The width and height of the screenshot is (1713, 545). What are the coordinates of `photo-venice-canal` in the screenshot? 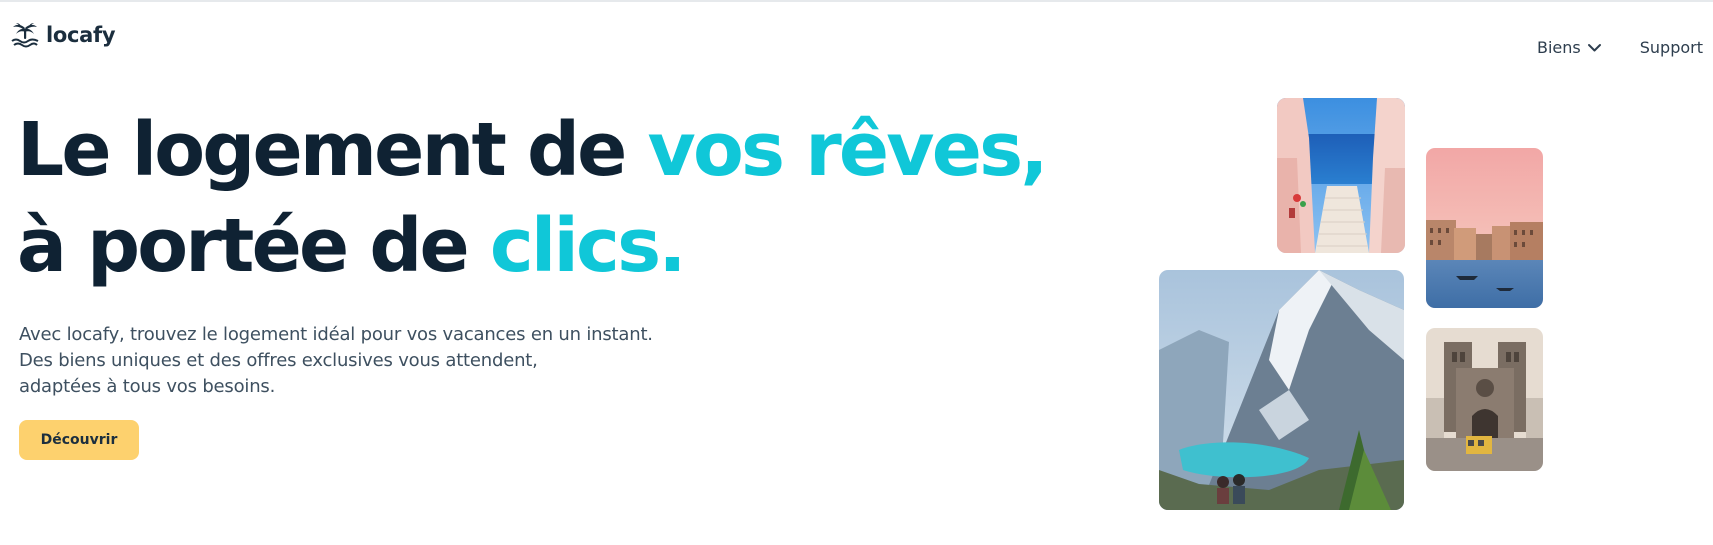 It's located at (1484, 228).